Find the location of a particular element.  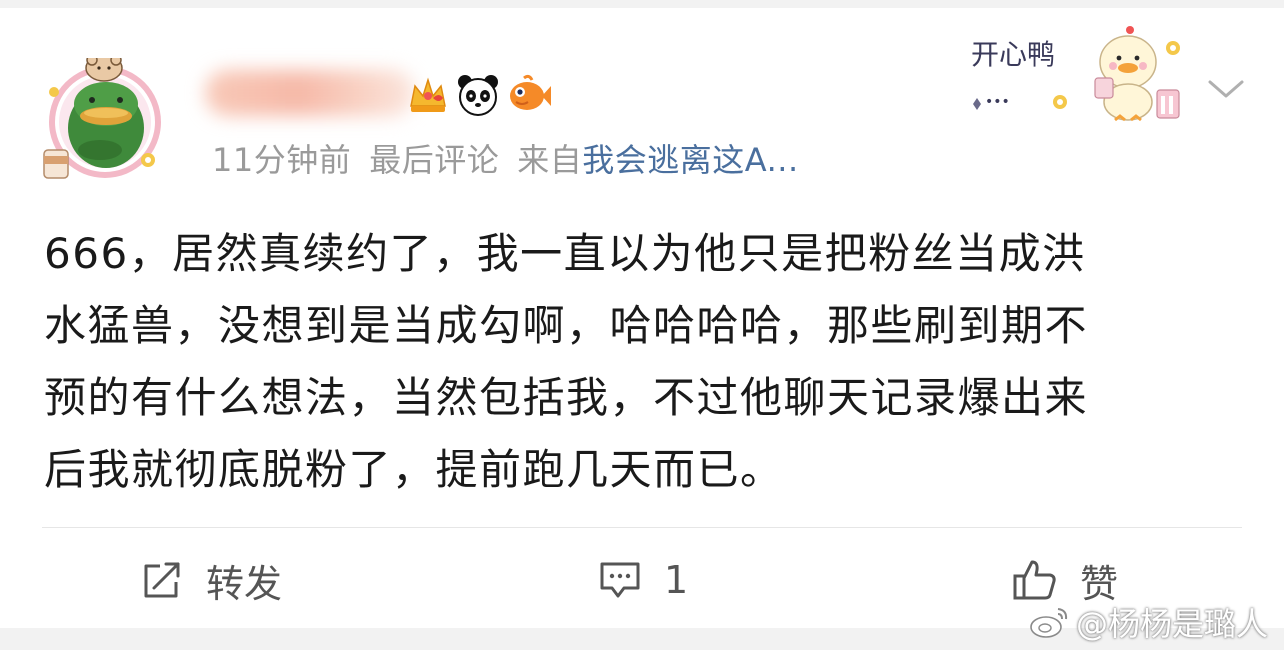

more-options-button is located at coordinates (1226, 90).